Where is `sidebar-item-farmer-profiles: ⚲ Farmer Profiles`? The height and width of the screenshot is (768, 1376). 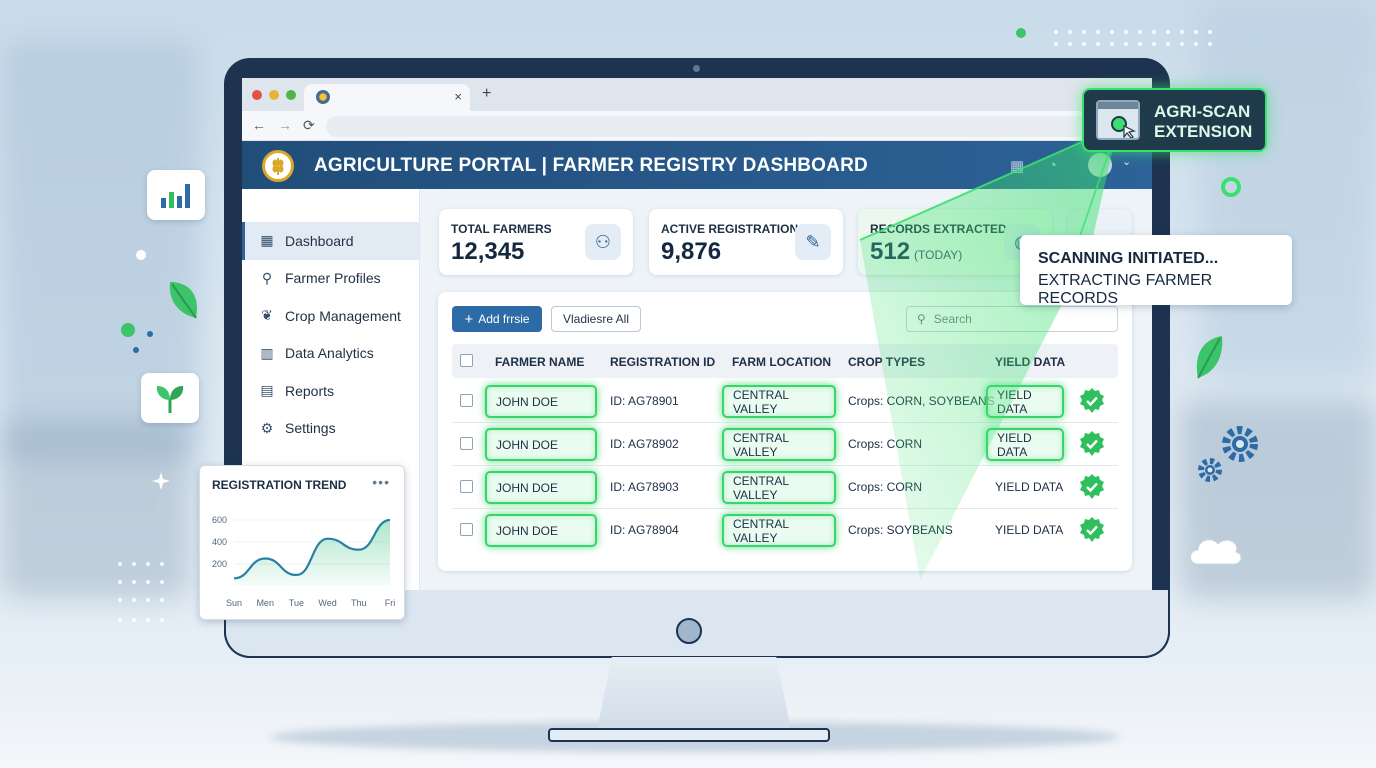 sidebar-item-farmer-profiles: ⚲ Farmer Profiles is located at coordinates (330, 279).